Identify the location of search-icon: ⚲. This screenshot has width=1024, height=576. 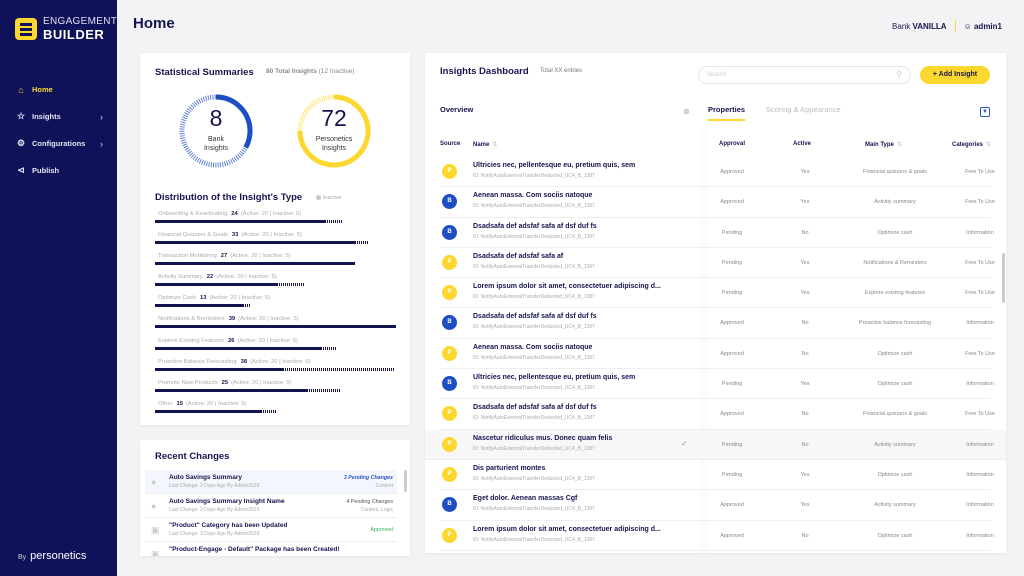
(899, 74).